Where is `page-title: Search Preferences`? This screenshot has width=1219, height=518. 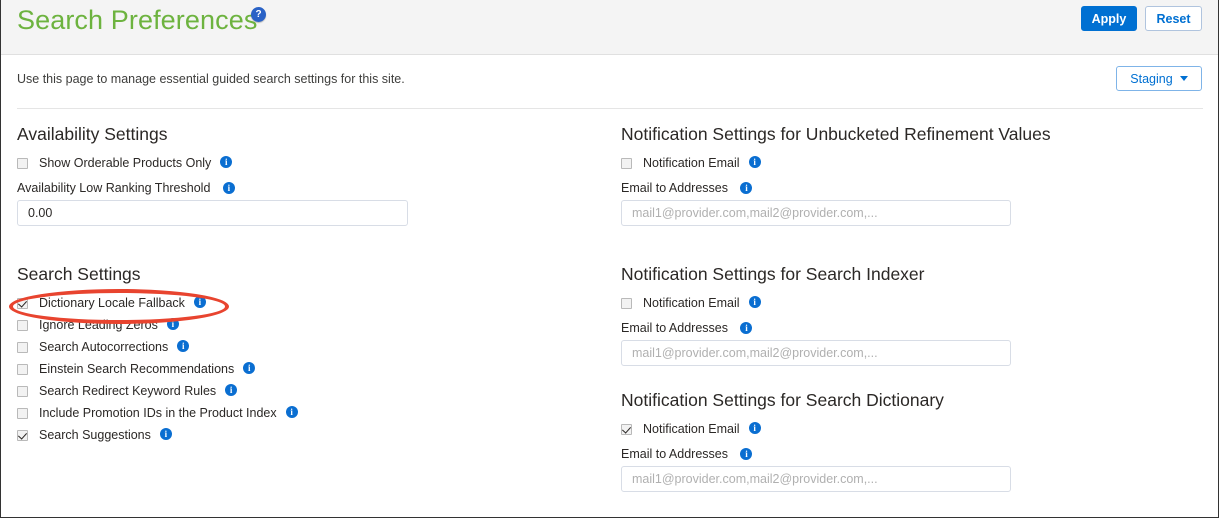
page-title: Search Preferences is located at coordinates (137, 20).